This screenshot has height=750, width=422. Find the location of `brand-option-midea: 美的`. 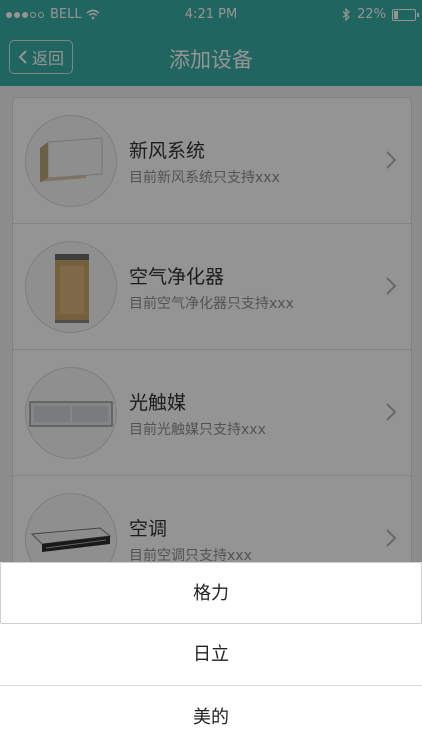

brand-option-midea: 美的 is located at coordinates (211, 718).